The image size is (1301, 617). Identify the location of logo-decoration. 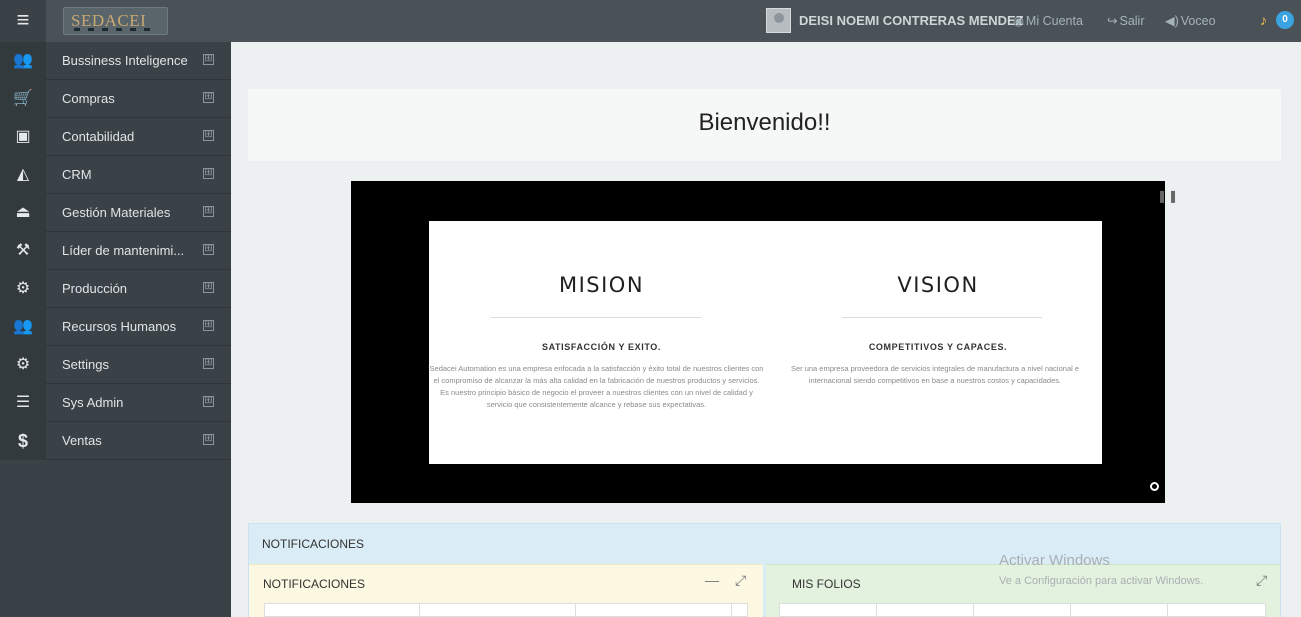
(114, 29).